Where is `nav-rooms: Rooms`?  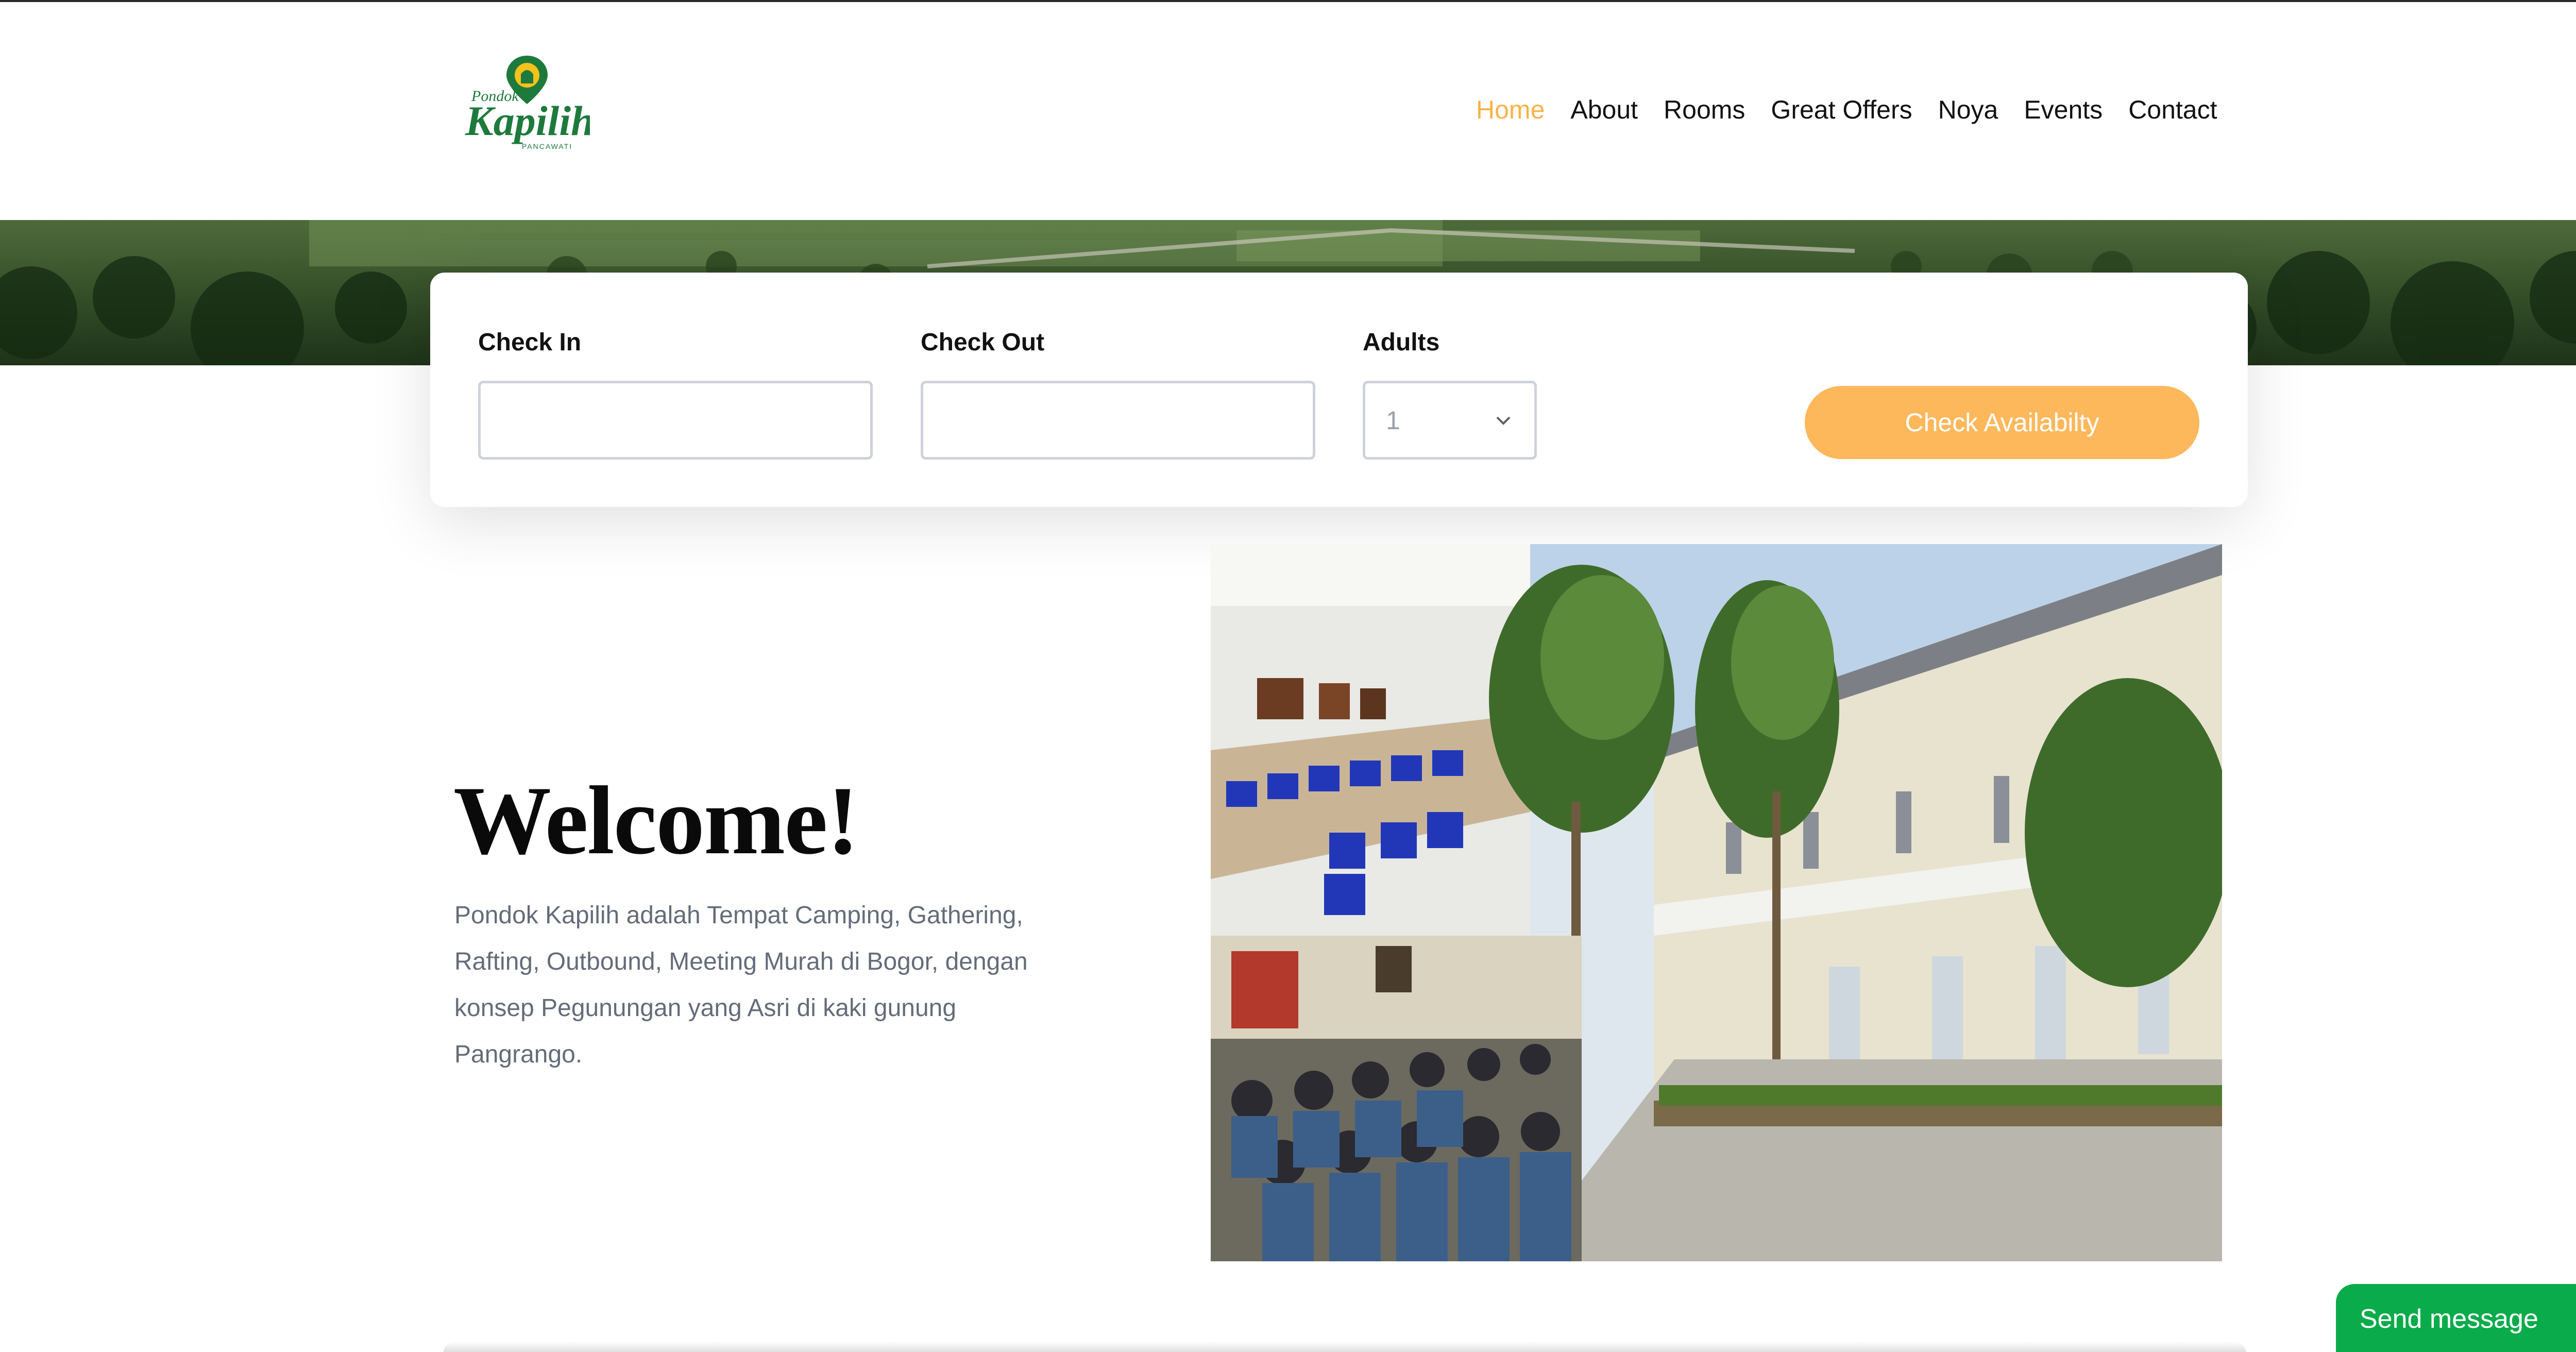
nav-rooms: Rooms is located at coordinates (1704, 110).